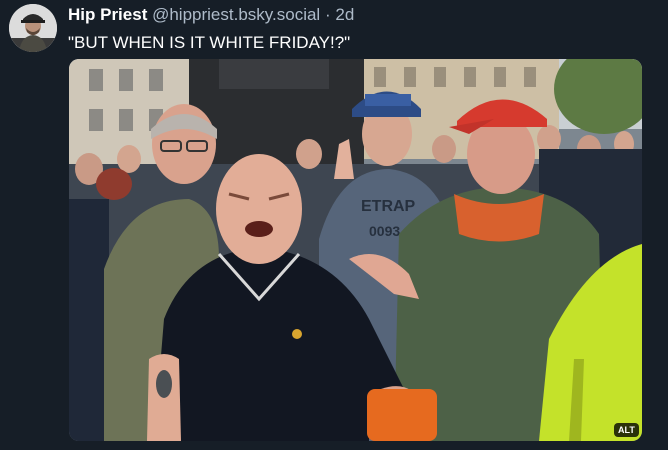 This screenshot has width=668, height=450. What do you see at coordinates (344, 14) in the screenshot?
I see `post-timestamp: 2d` at bounding box center [344, 14].